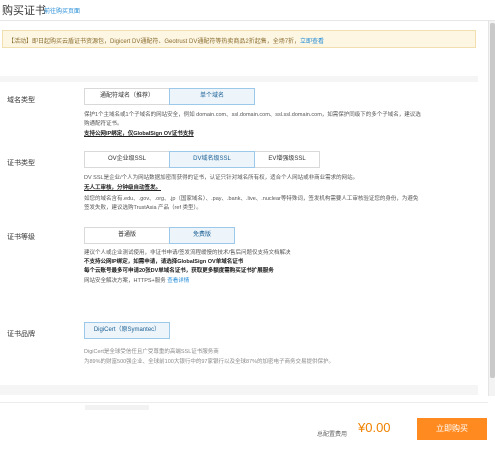 This screenshot has width=495, height=451. I want to click on go-purchase-link: 前往购买页面, so click(62, 10).